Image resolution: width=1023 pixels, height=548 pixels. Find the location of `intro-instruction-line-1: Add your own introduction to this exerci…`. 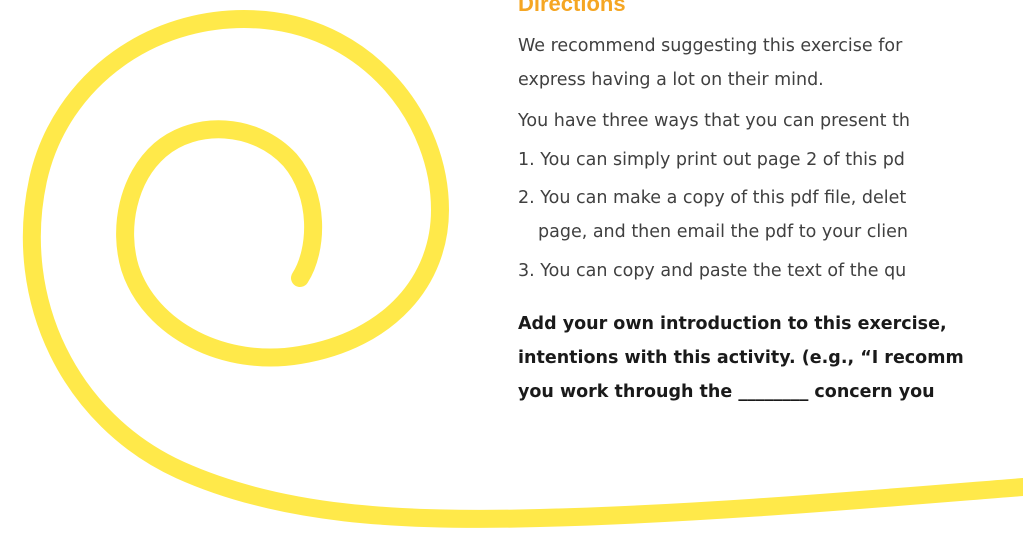

intro-instruction-line-1: Add your own introduction to this exerci… is located at coordinates (732, 324).